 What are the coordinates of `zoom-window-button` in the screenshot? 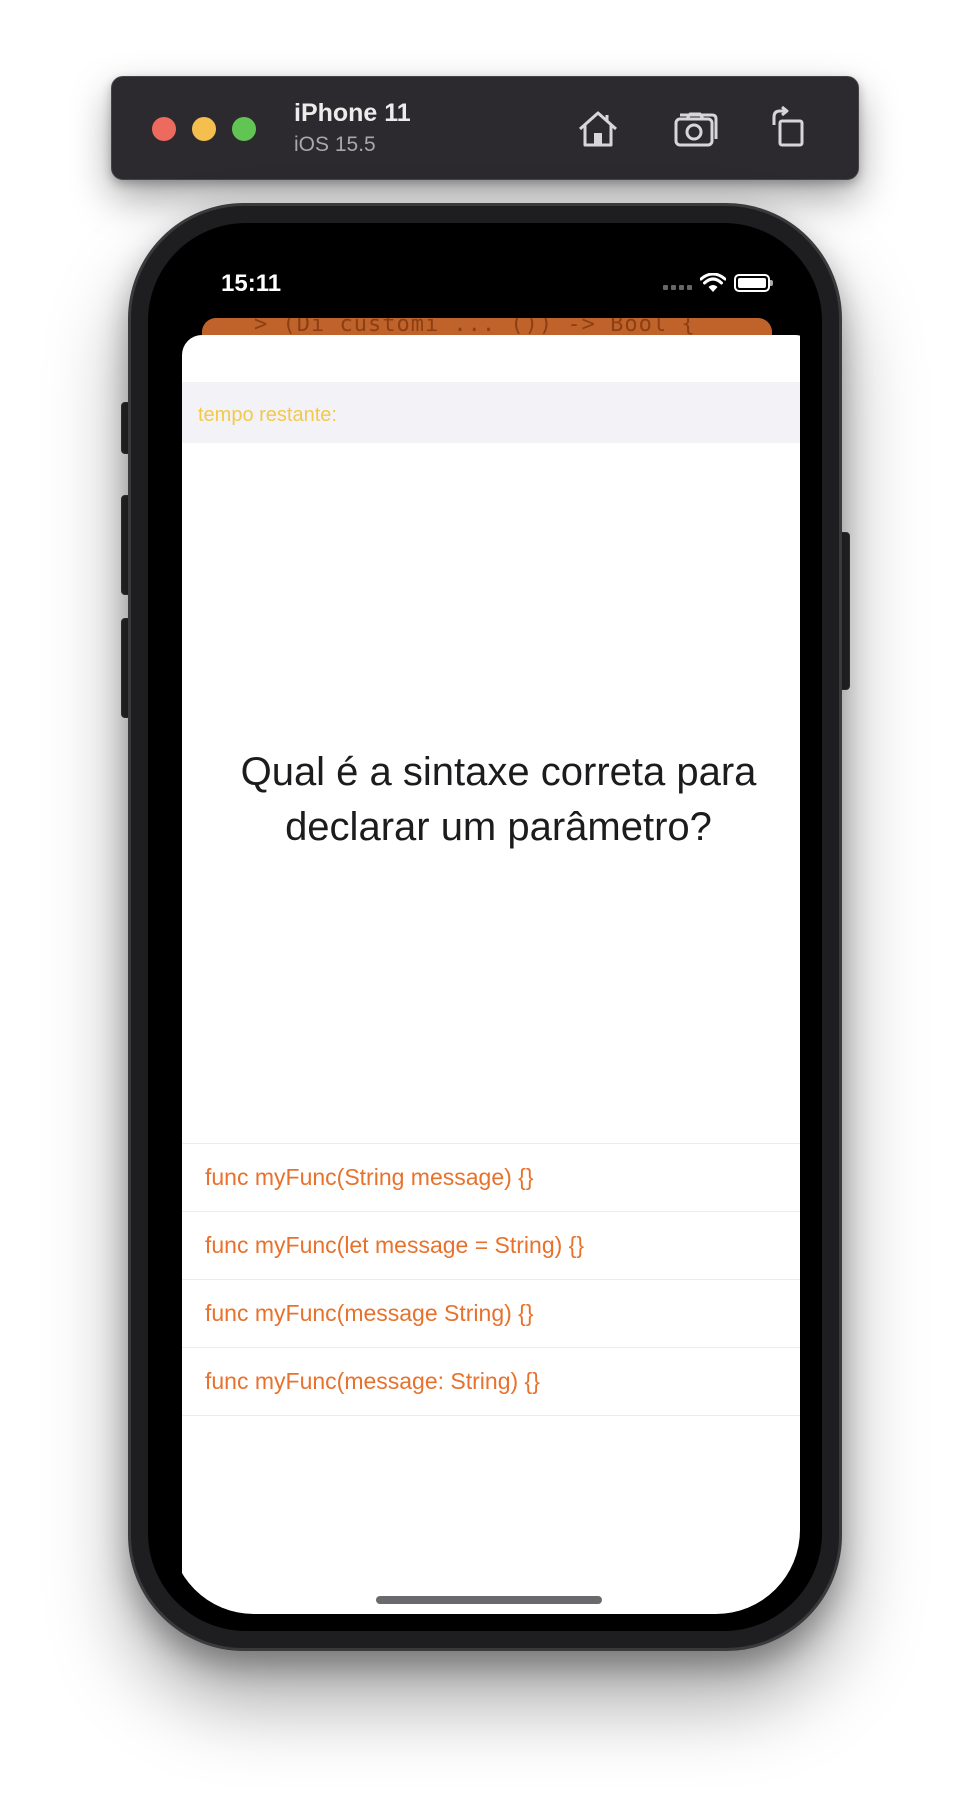 It's located at (244, 129).